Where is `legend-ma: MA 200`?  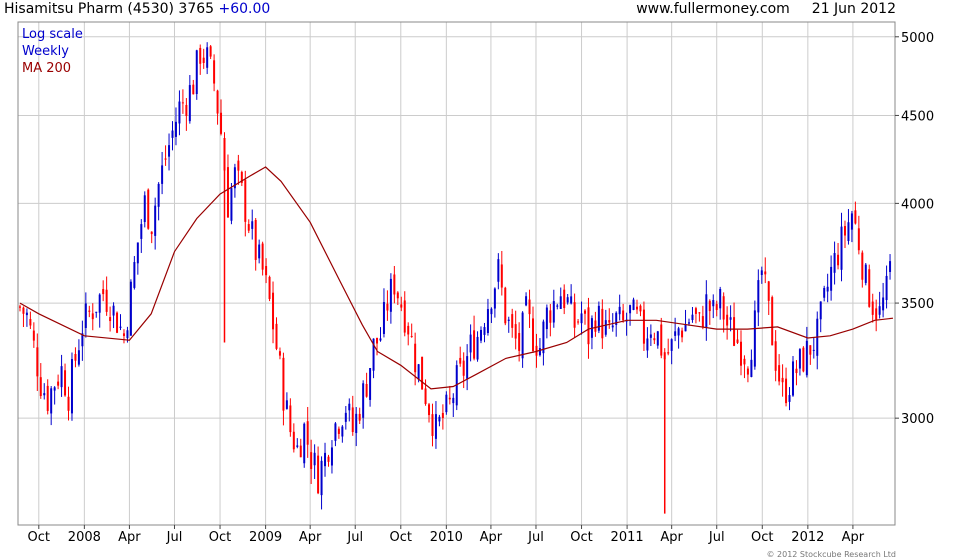 legend-ma: MA 200 is located at coordinates (47, 68).